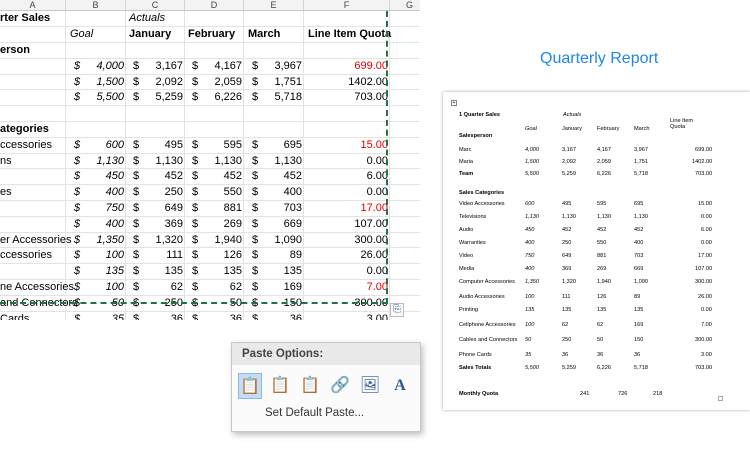 The height and width of the screenshot is (451, 750). What do you see at coordinates (101, 66) in the screenshot?
I see `goal-cell: 4,000` at bounding box center [101, 66].